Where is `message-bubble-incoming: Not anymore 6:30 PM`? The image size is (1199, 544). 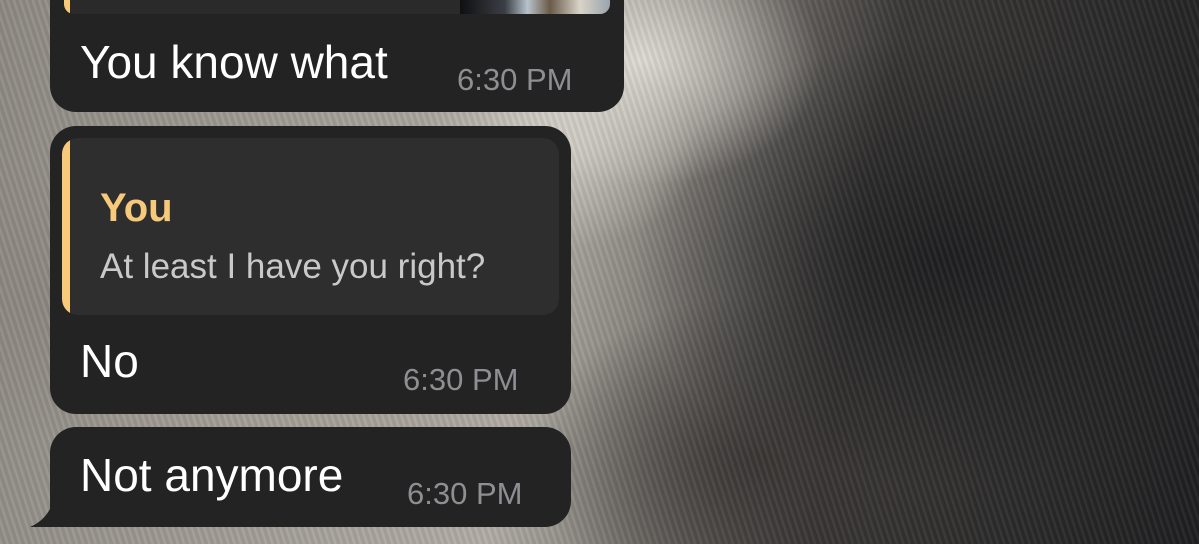 message-bubble-incoming: Not anymore 6:30 PM is located at coordinates (300, 477).